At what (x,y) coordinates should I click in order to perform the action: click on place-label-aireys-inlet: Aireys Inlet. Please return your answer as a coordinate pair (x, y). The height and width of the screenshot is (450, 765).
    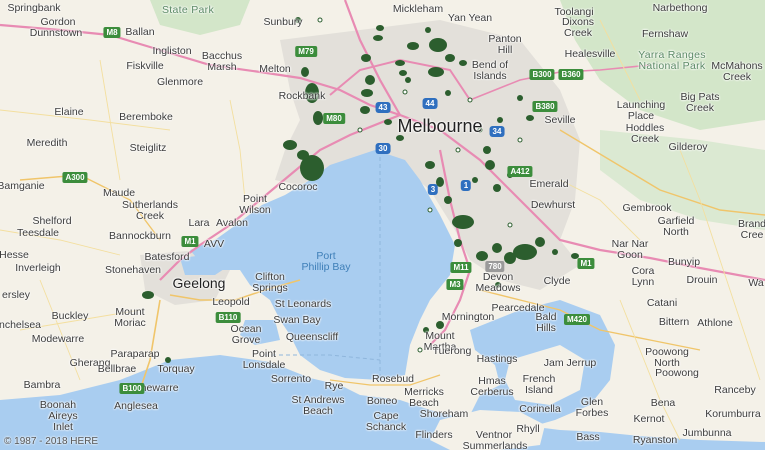
    Looking at the image, I should click on (63, 421).